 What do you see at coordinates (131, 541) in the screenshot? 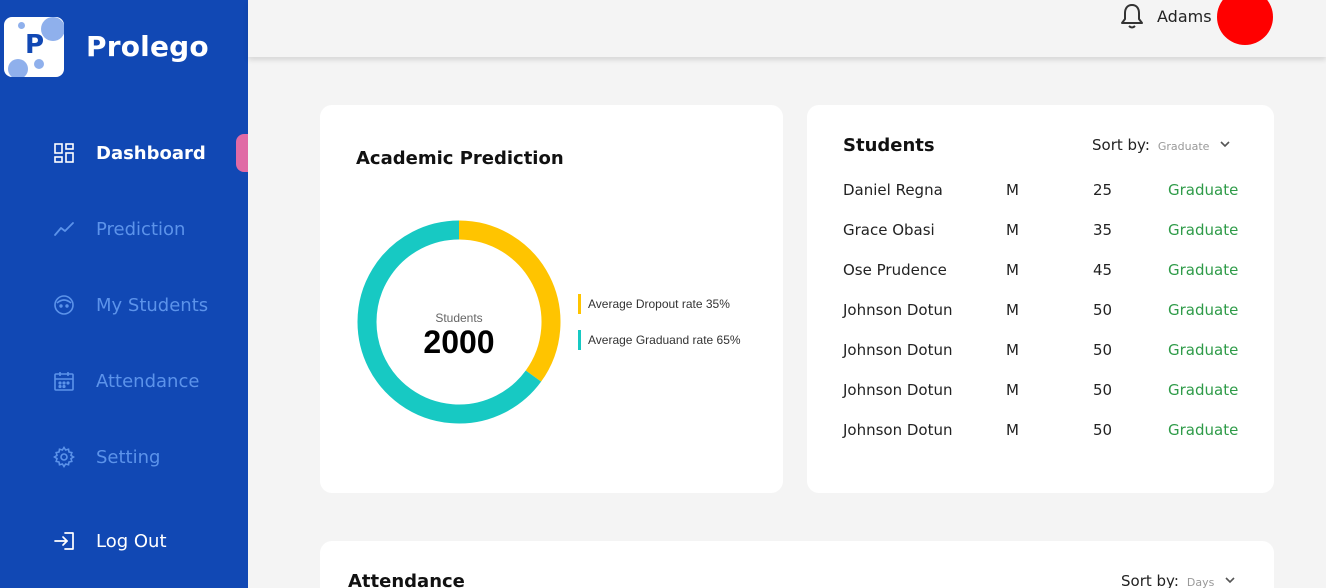
I see `logout-label: Log Out` at bounding box center [131, 541].